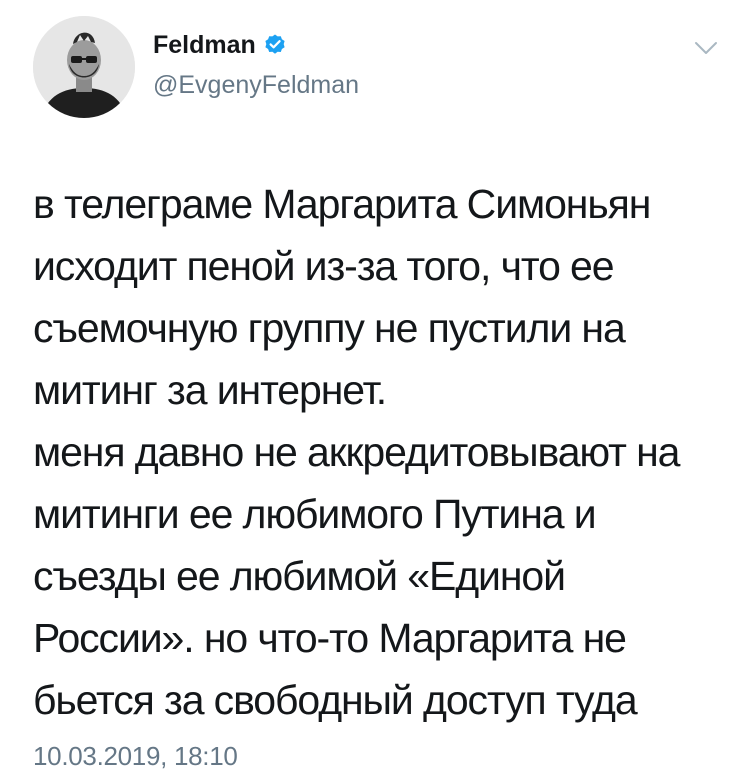 Image resolution: width=750 pixels, height=782 pixels. I want to click on avatar, so click(84, 67).